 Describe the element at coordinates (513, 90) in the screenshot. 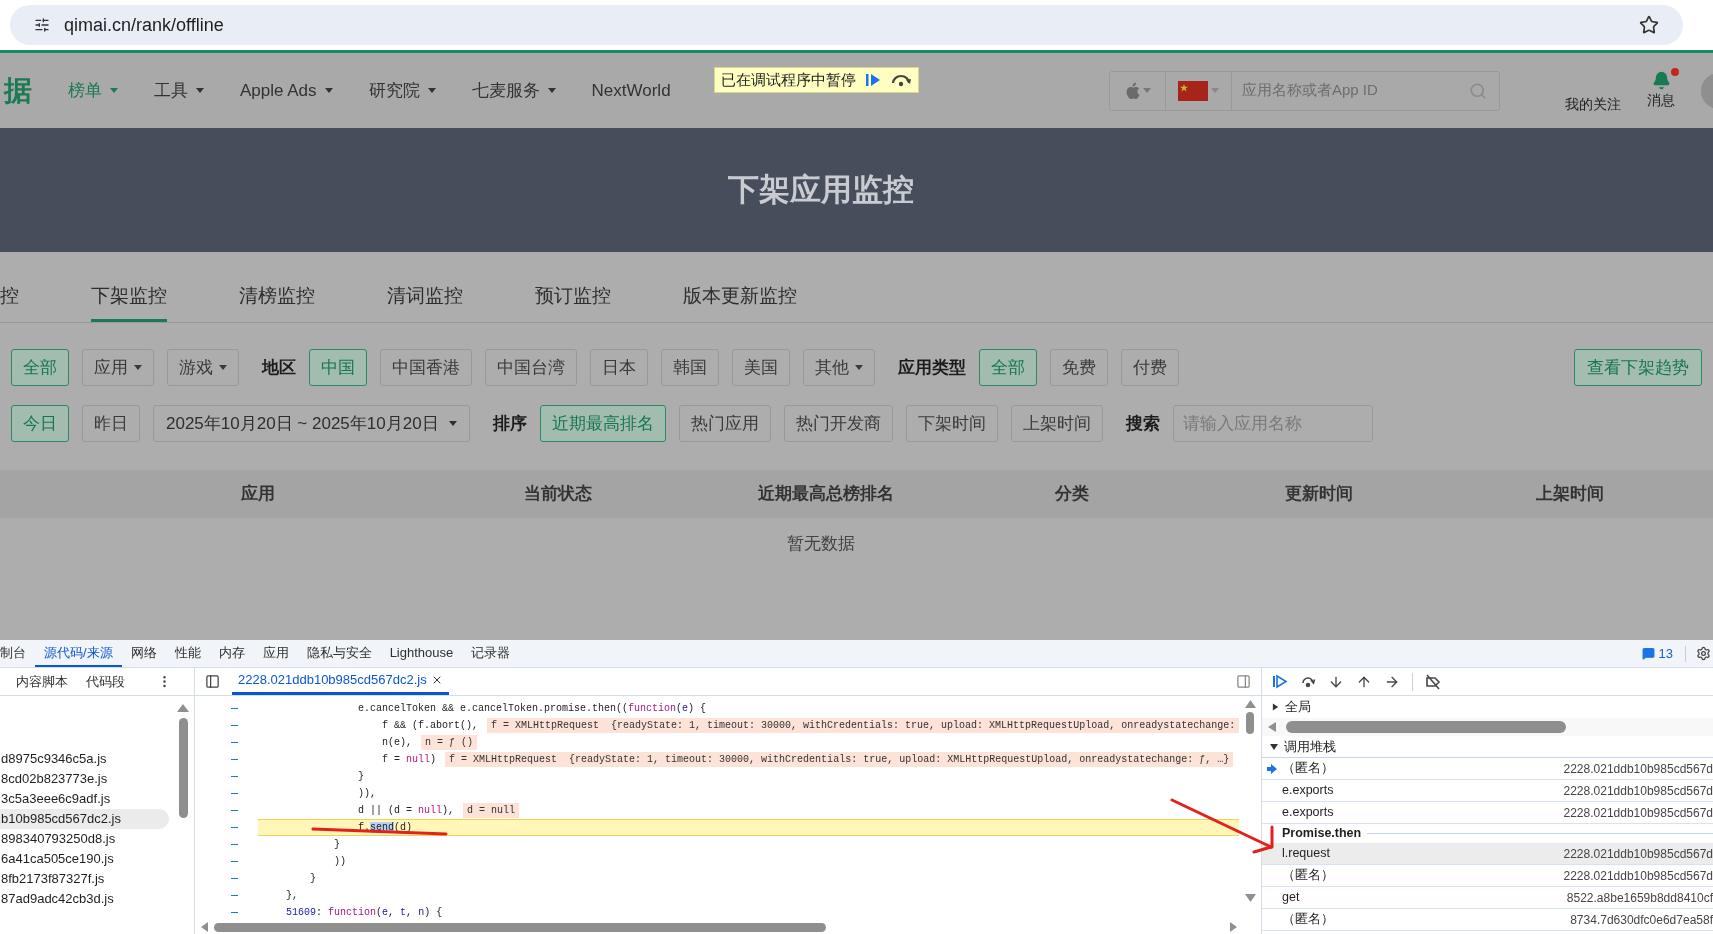

I see `nav-menu-item: 七麦服务` at that location.